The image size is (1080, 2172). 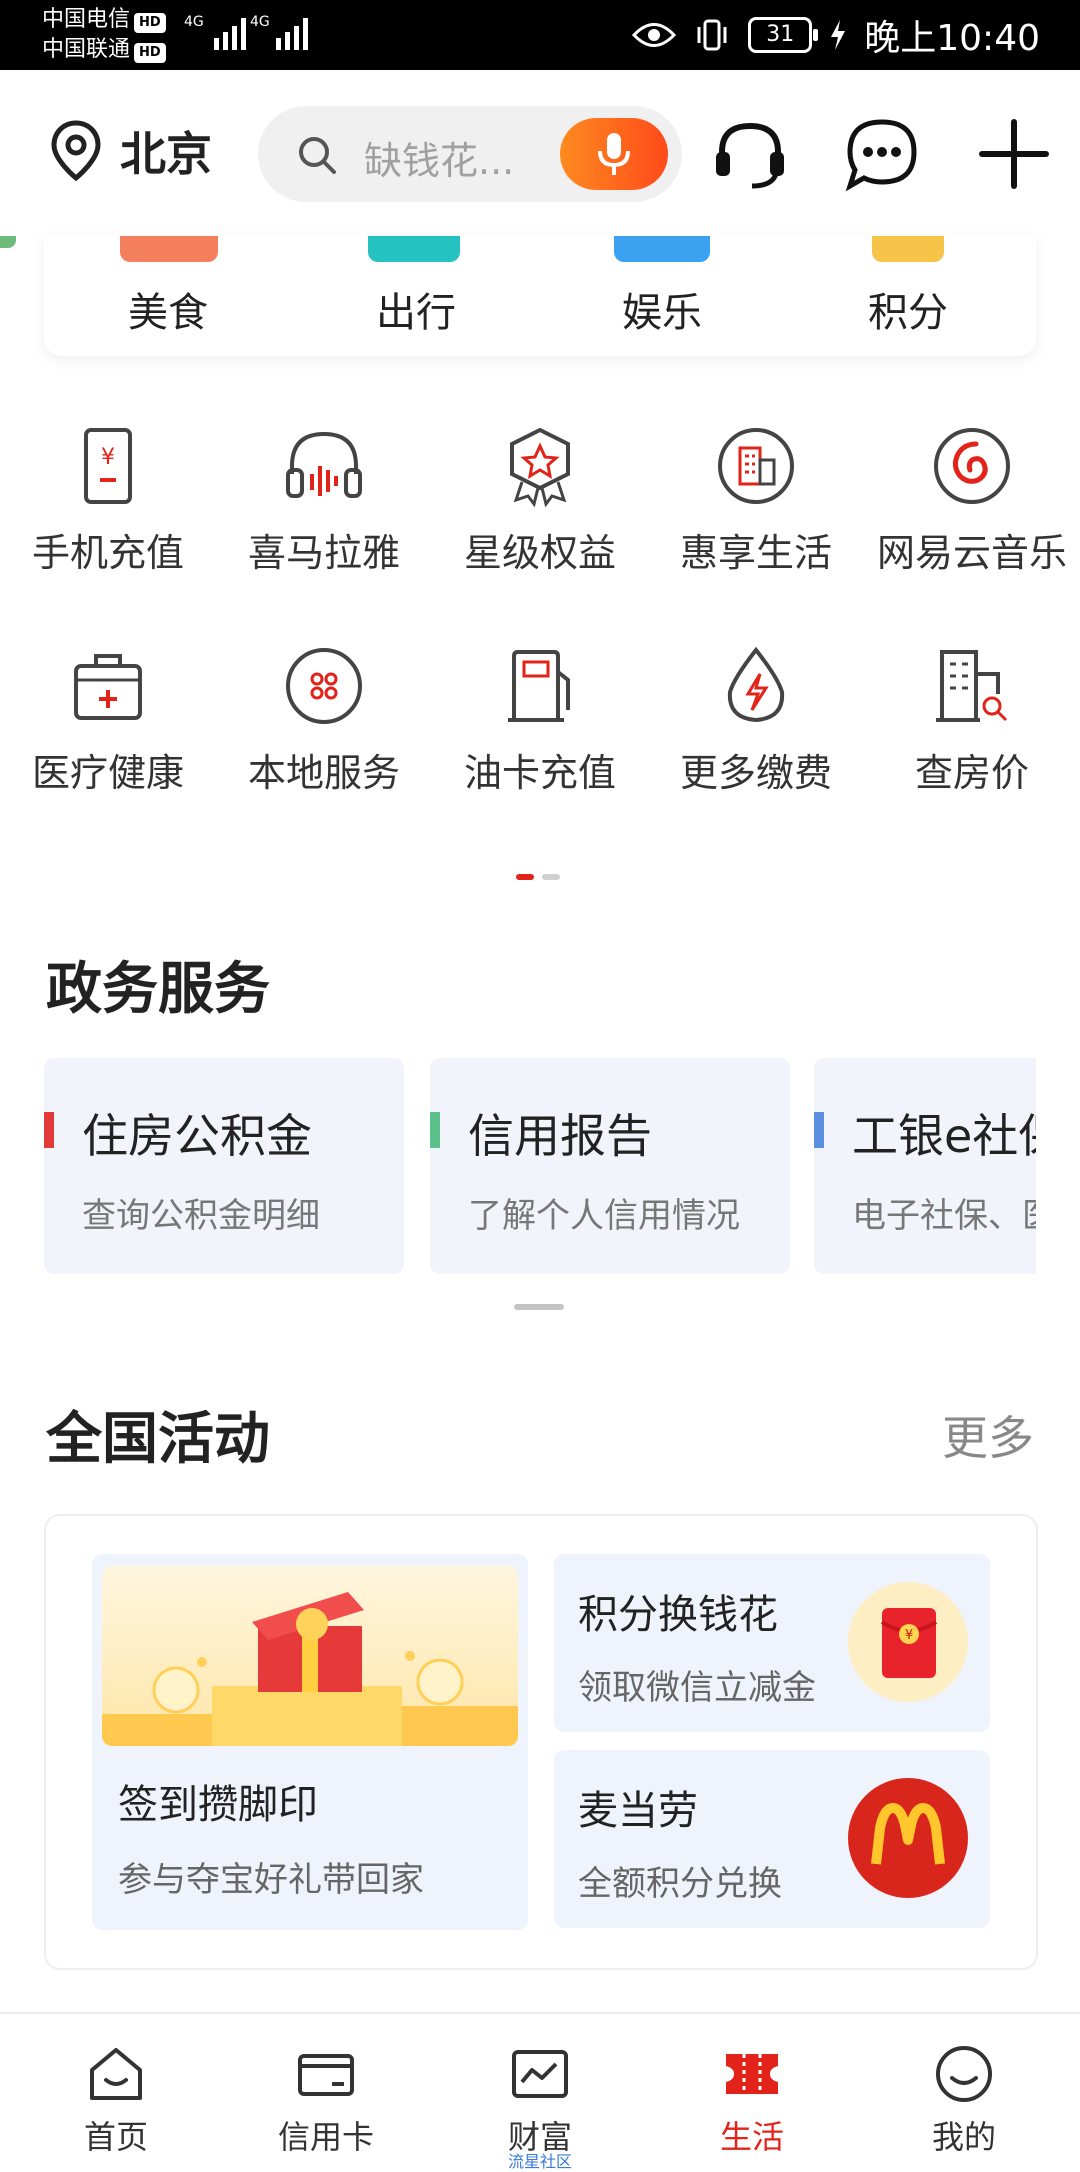 What do you see at coordinates (538, 877) in the screenshot?
I see `page-indicator` at bounding box center [538, 877].